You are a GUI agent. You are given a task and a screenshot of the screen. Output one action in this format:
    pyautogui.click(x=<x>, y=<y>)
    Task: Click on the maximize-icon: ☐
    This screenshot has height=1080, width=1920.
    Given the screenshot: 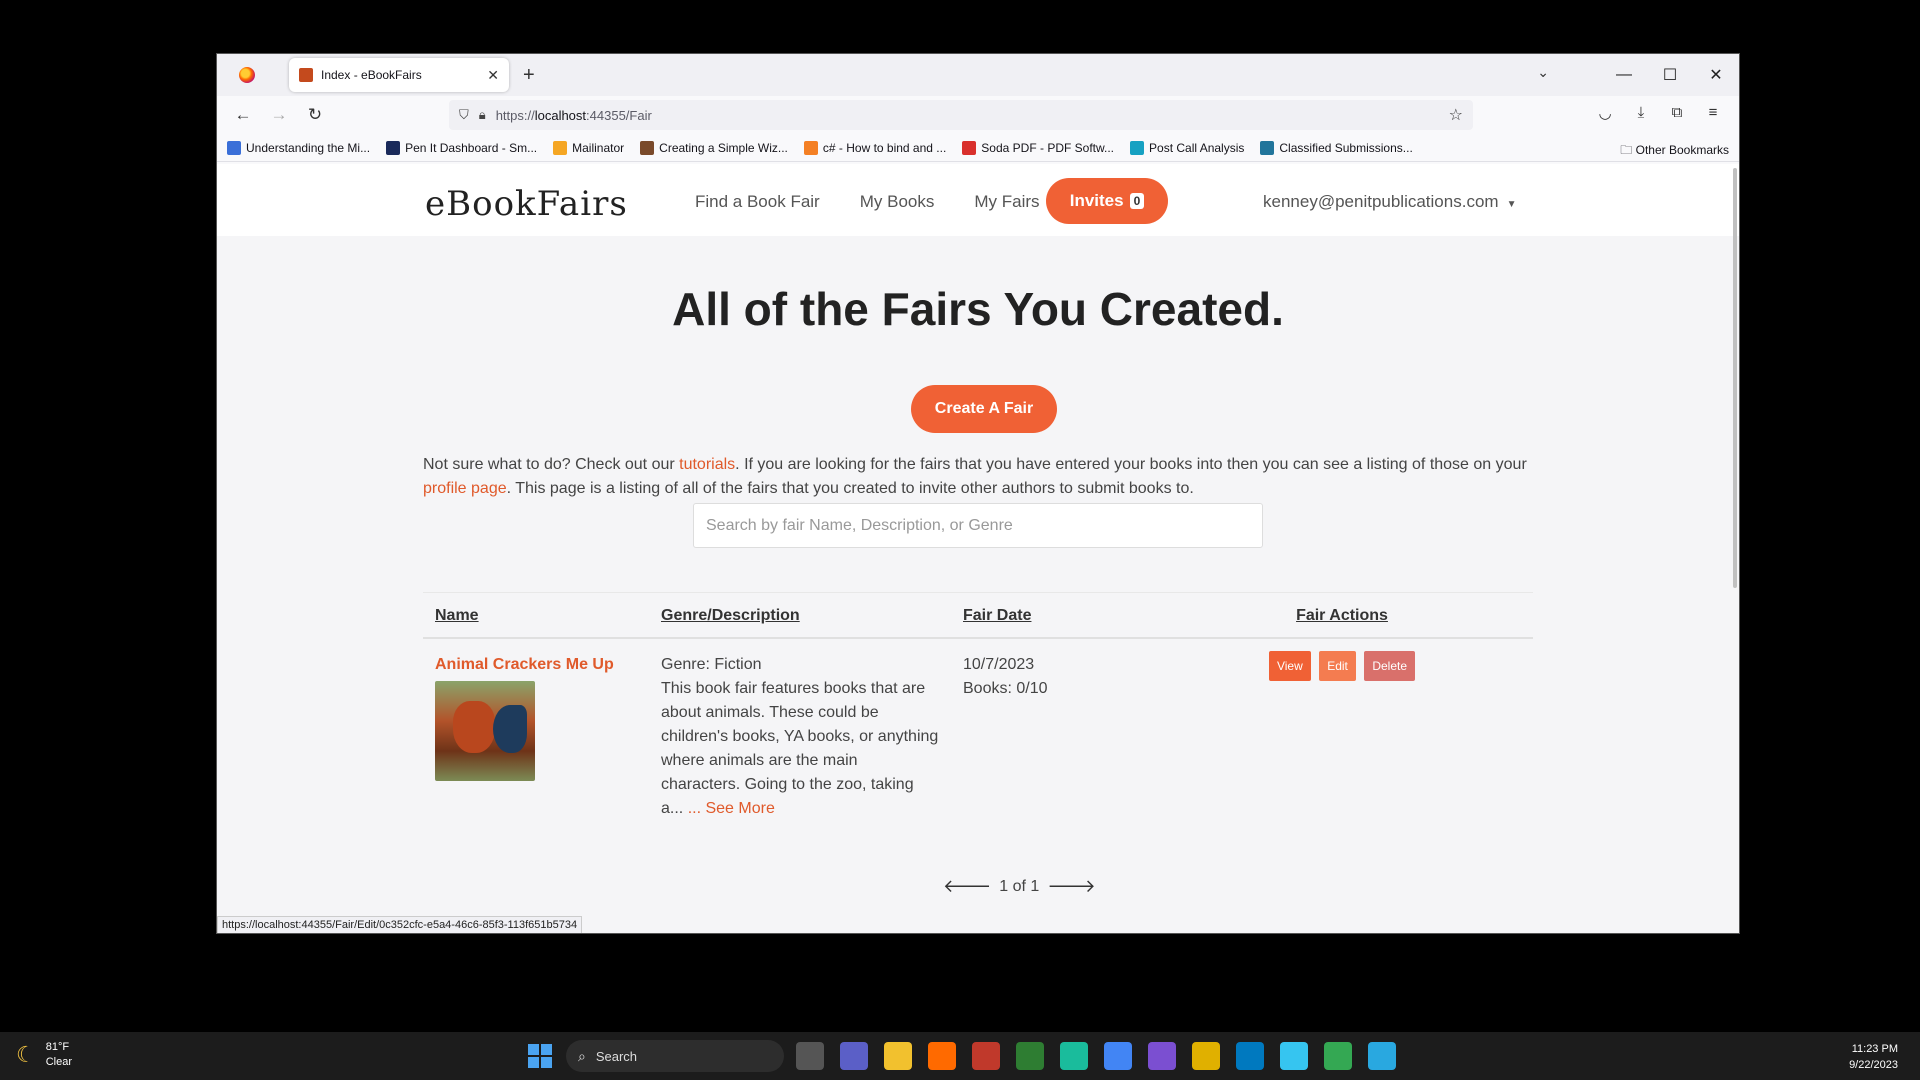 What is the action you would take?
    pyautogui.click(x=1670, y=75)
    